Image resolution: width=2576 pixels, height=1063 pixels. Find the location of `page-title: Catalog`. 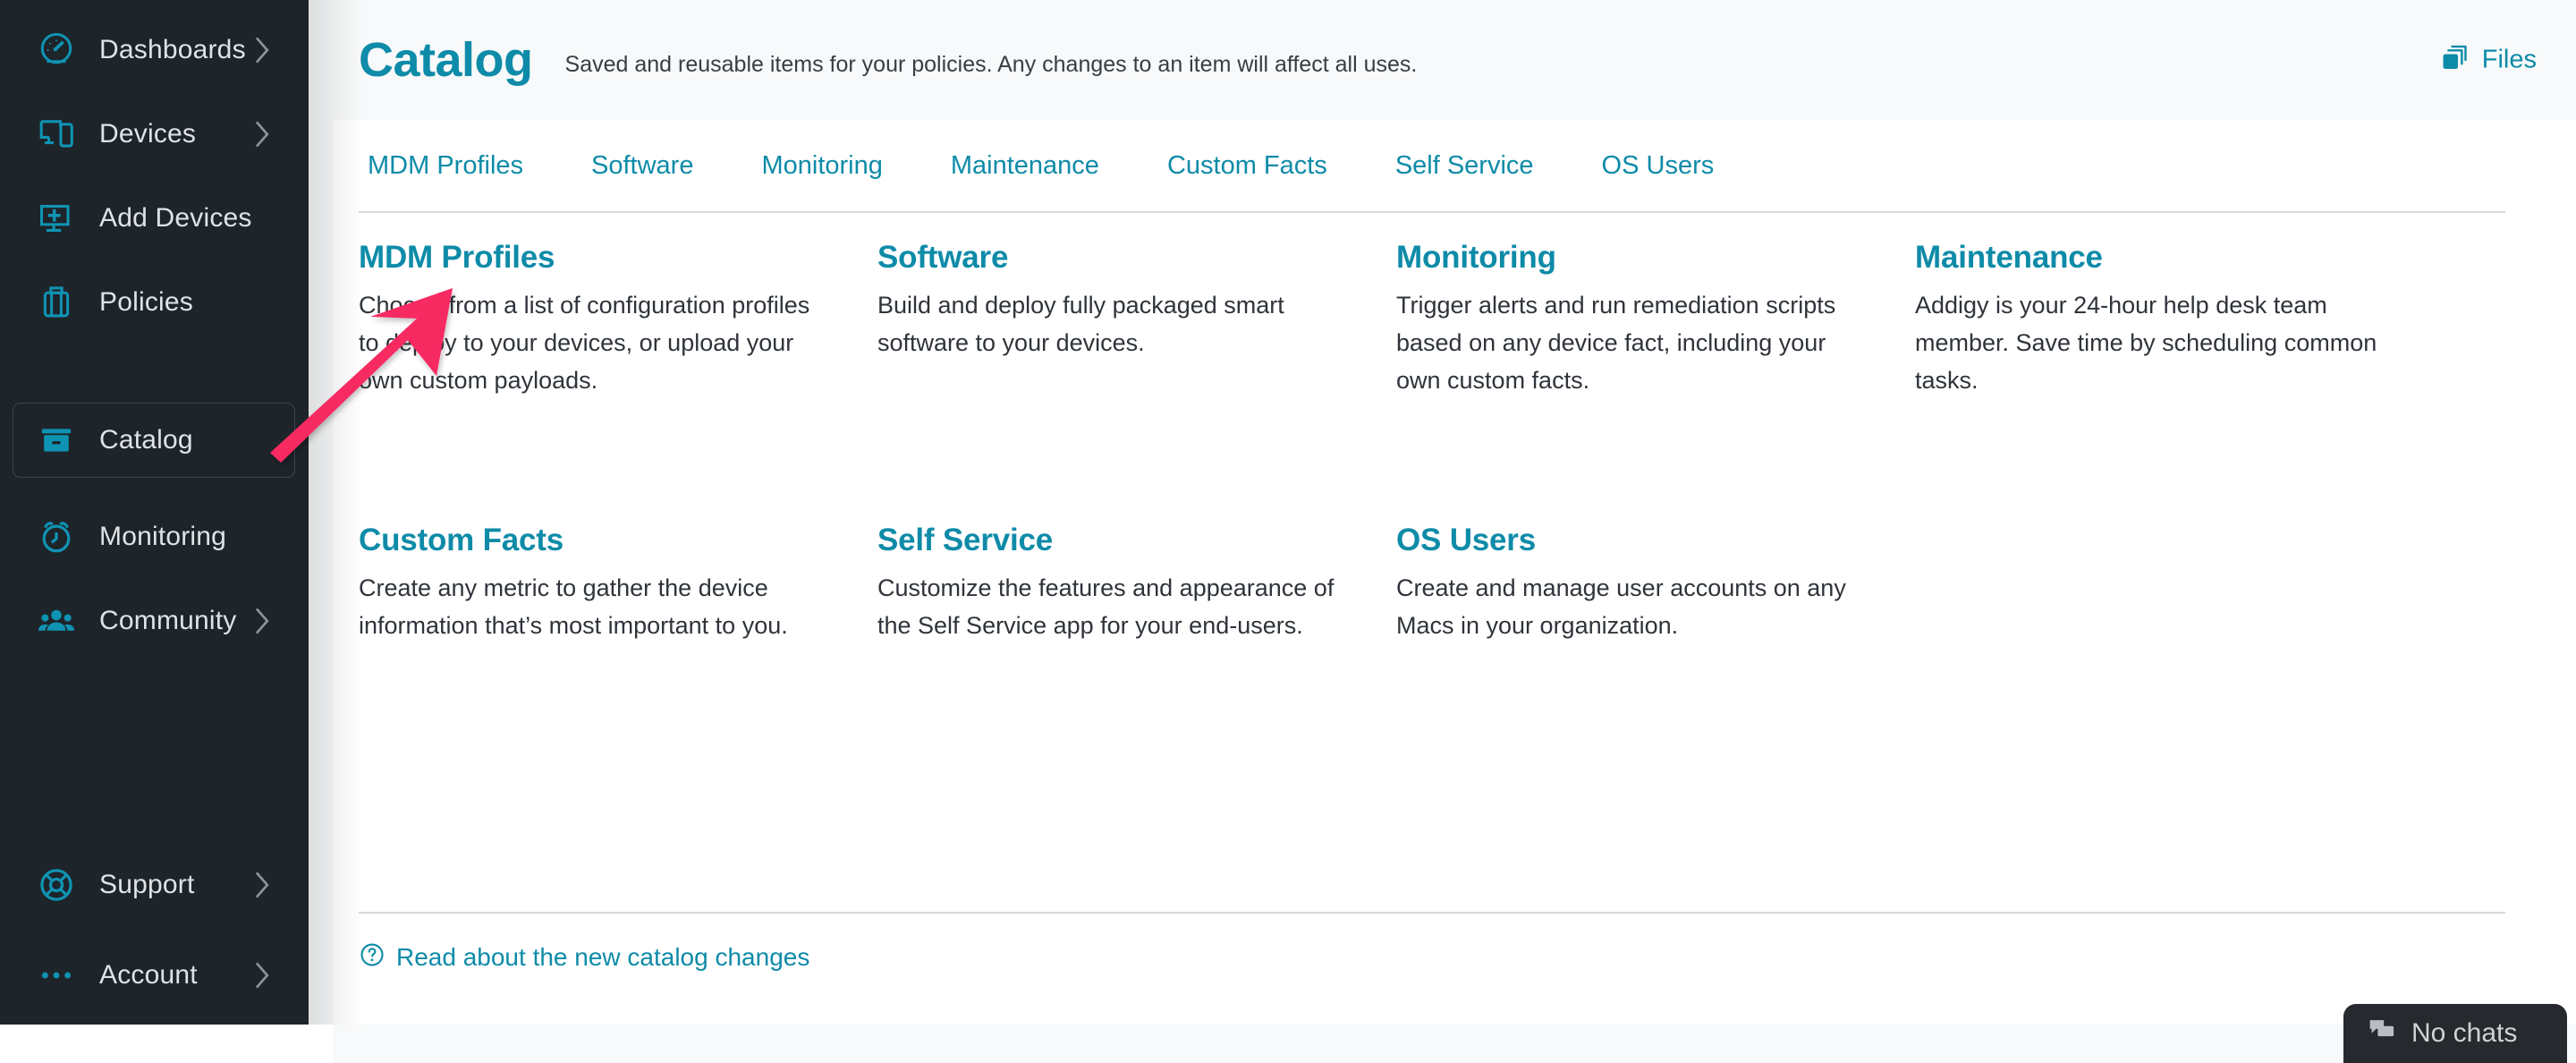

page-title: Catalog is located at coordinates (446, 60).